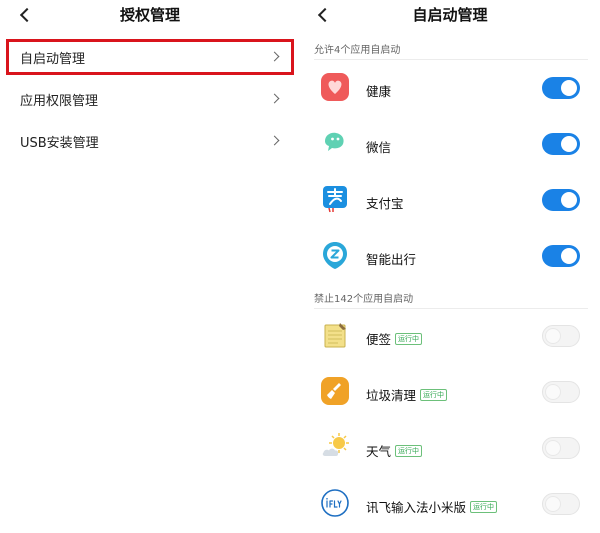 The height and width of the screenshot is (533, 600). I want to click on autostart-toggle-cleaner, so click(561, 392).